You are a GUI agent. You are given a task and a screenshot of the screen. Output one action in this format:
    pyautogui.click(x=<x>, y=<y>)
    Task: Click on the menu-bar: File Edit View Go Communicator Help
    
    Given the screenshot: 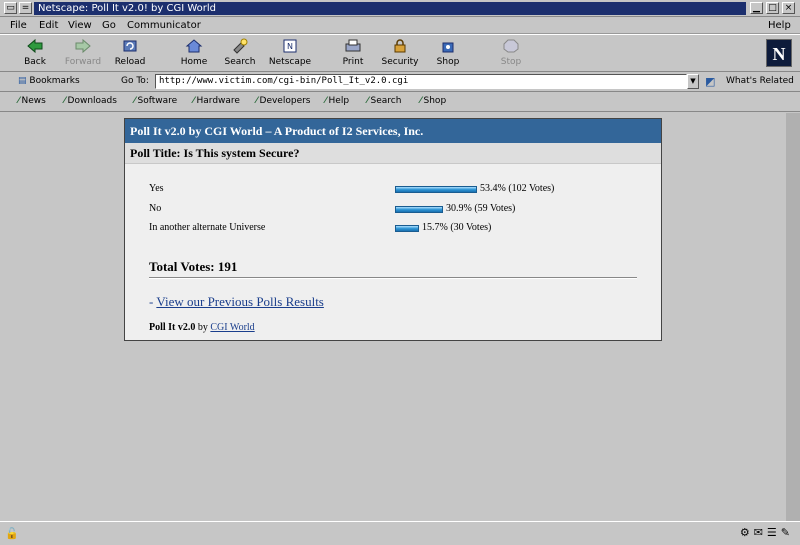 What is the action you would take?
    pyautogui.click(x=400, y=25)
    